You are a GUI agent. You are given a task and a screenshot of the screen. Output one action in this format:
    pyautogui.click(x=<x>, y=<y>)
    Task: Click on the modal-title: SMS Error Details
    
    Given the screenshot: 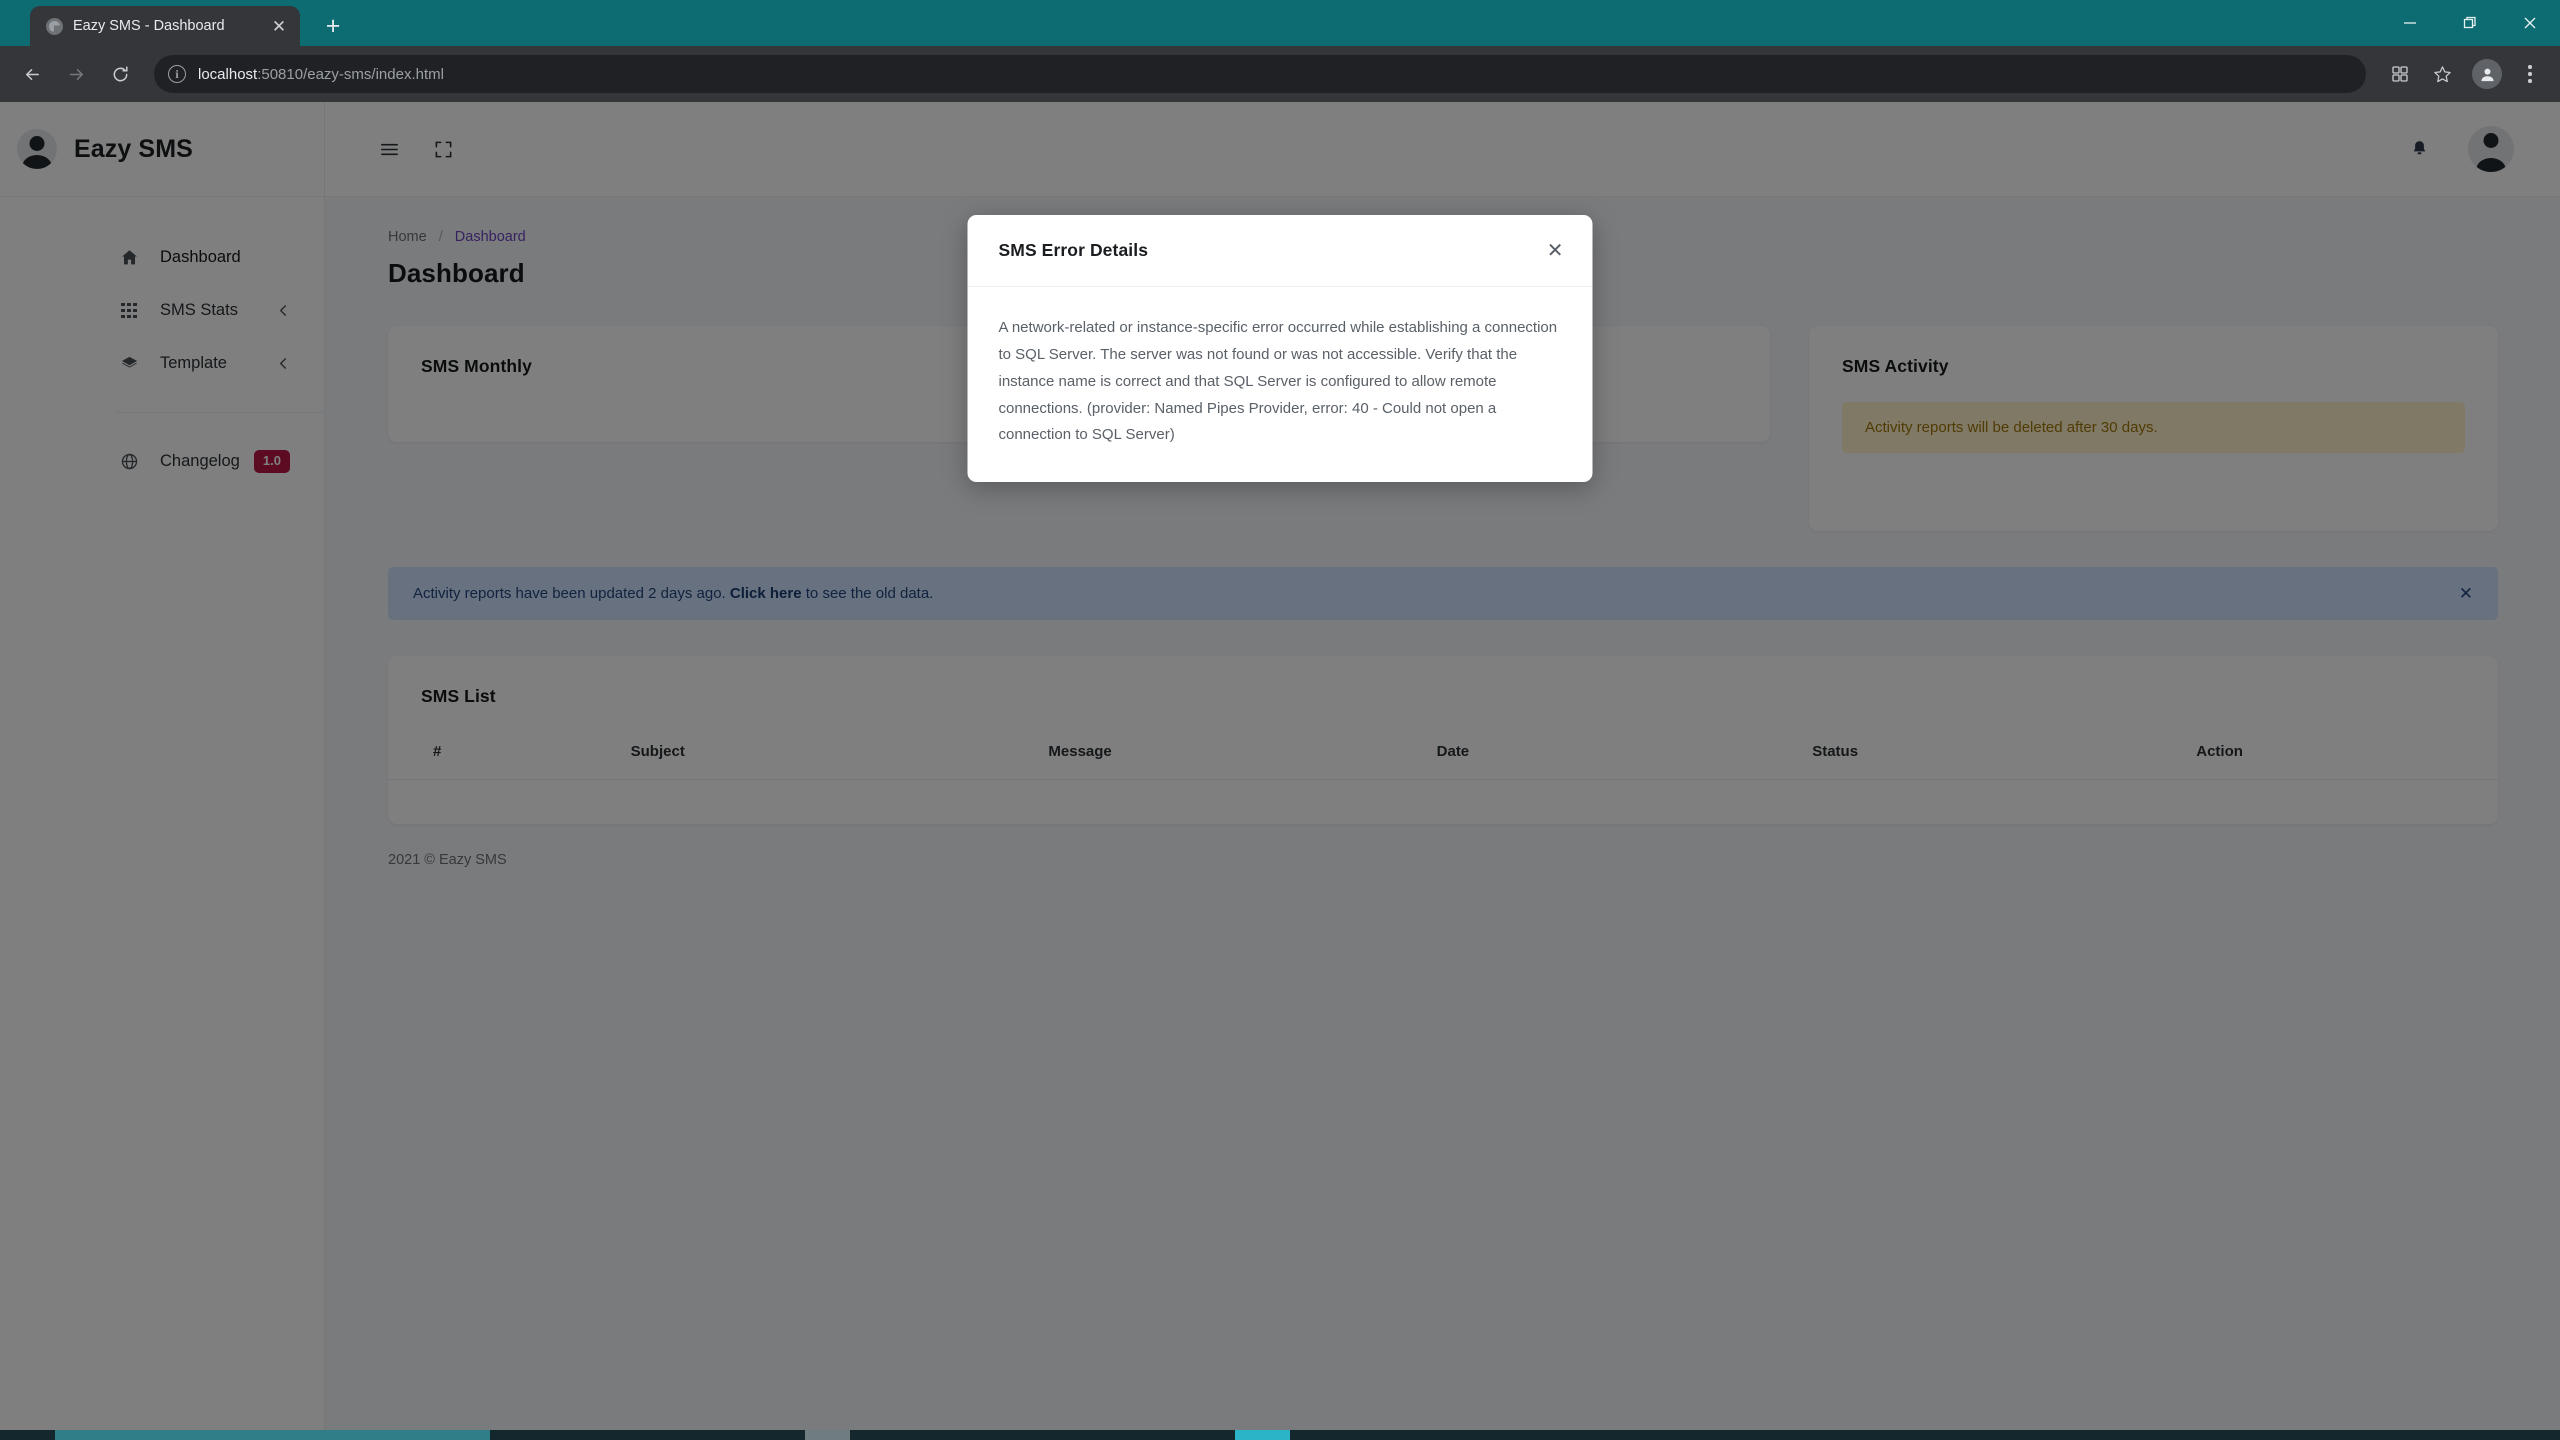 What is the action you would take?
    pyautogui.click(x=1073, y=250)
    